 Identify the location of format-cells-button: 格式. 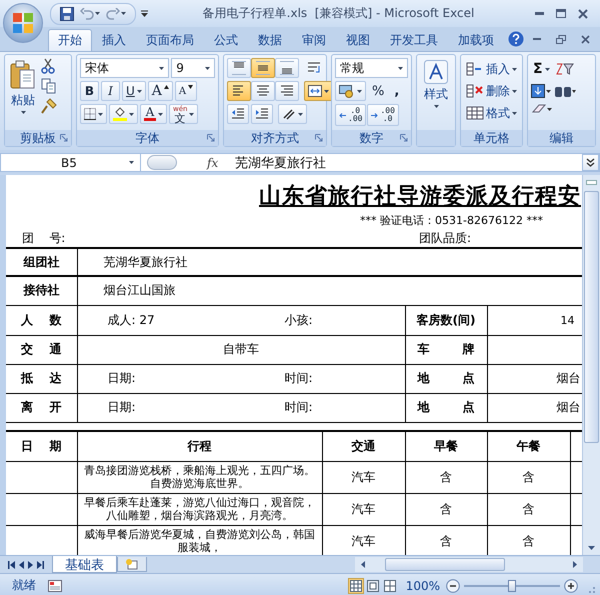
(491, 113).